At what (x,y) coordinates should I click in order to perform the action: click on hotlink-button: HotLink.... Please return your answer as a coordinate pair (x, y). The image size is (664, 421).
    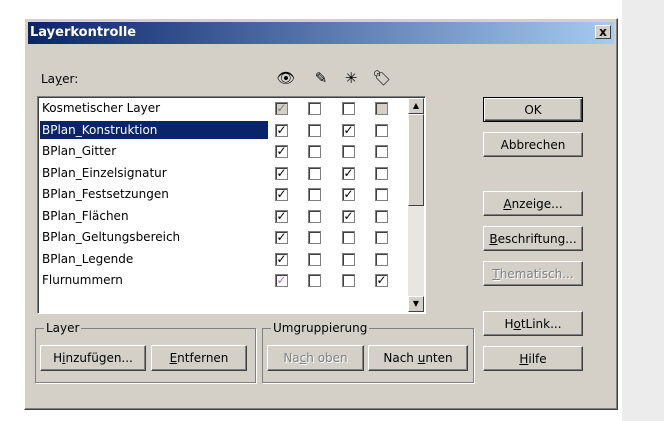
    Looking at the image, I should click on (533, 323).